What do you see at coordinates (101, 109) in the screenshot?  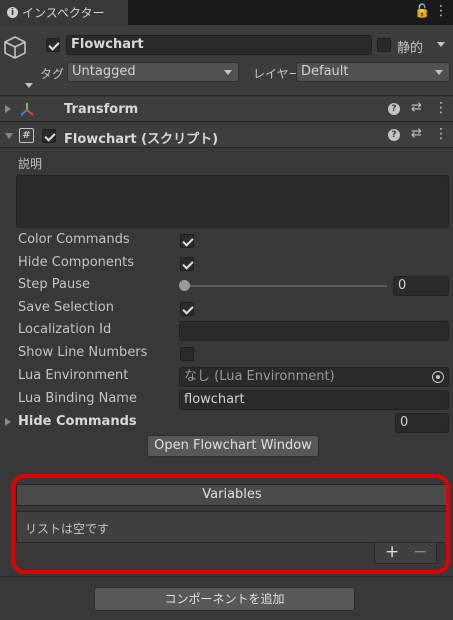 I see `transform-title: Transform` at bounding box center [101, 109].